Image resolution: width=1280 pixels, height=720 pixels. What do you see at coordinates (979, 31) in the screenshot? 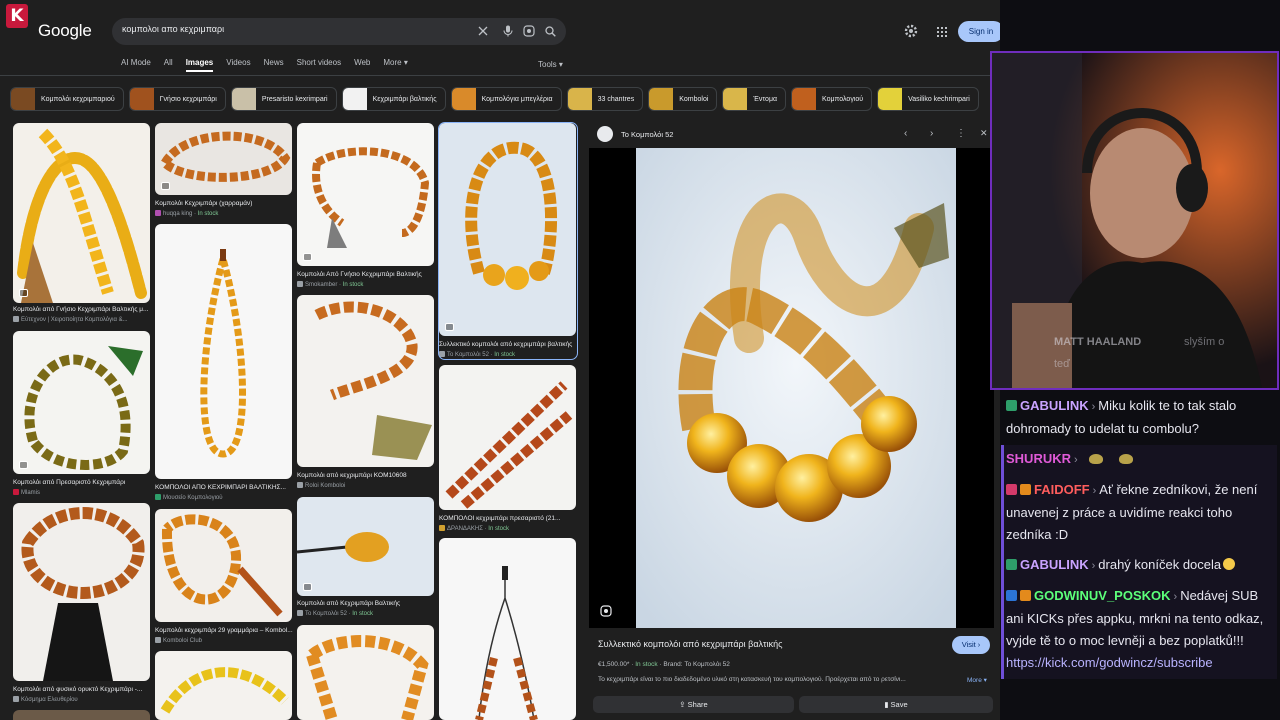
I see `sign-in-button: Sign in` at bounding box center [979, 31].